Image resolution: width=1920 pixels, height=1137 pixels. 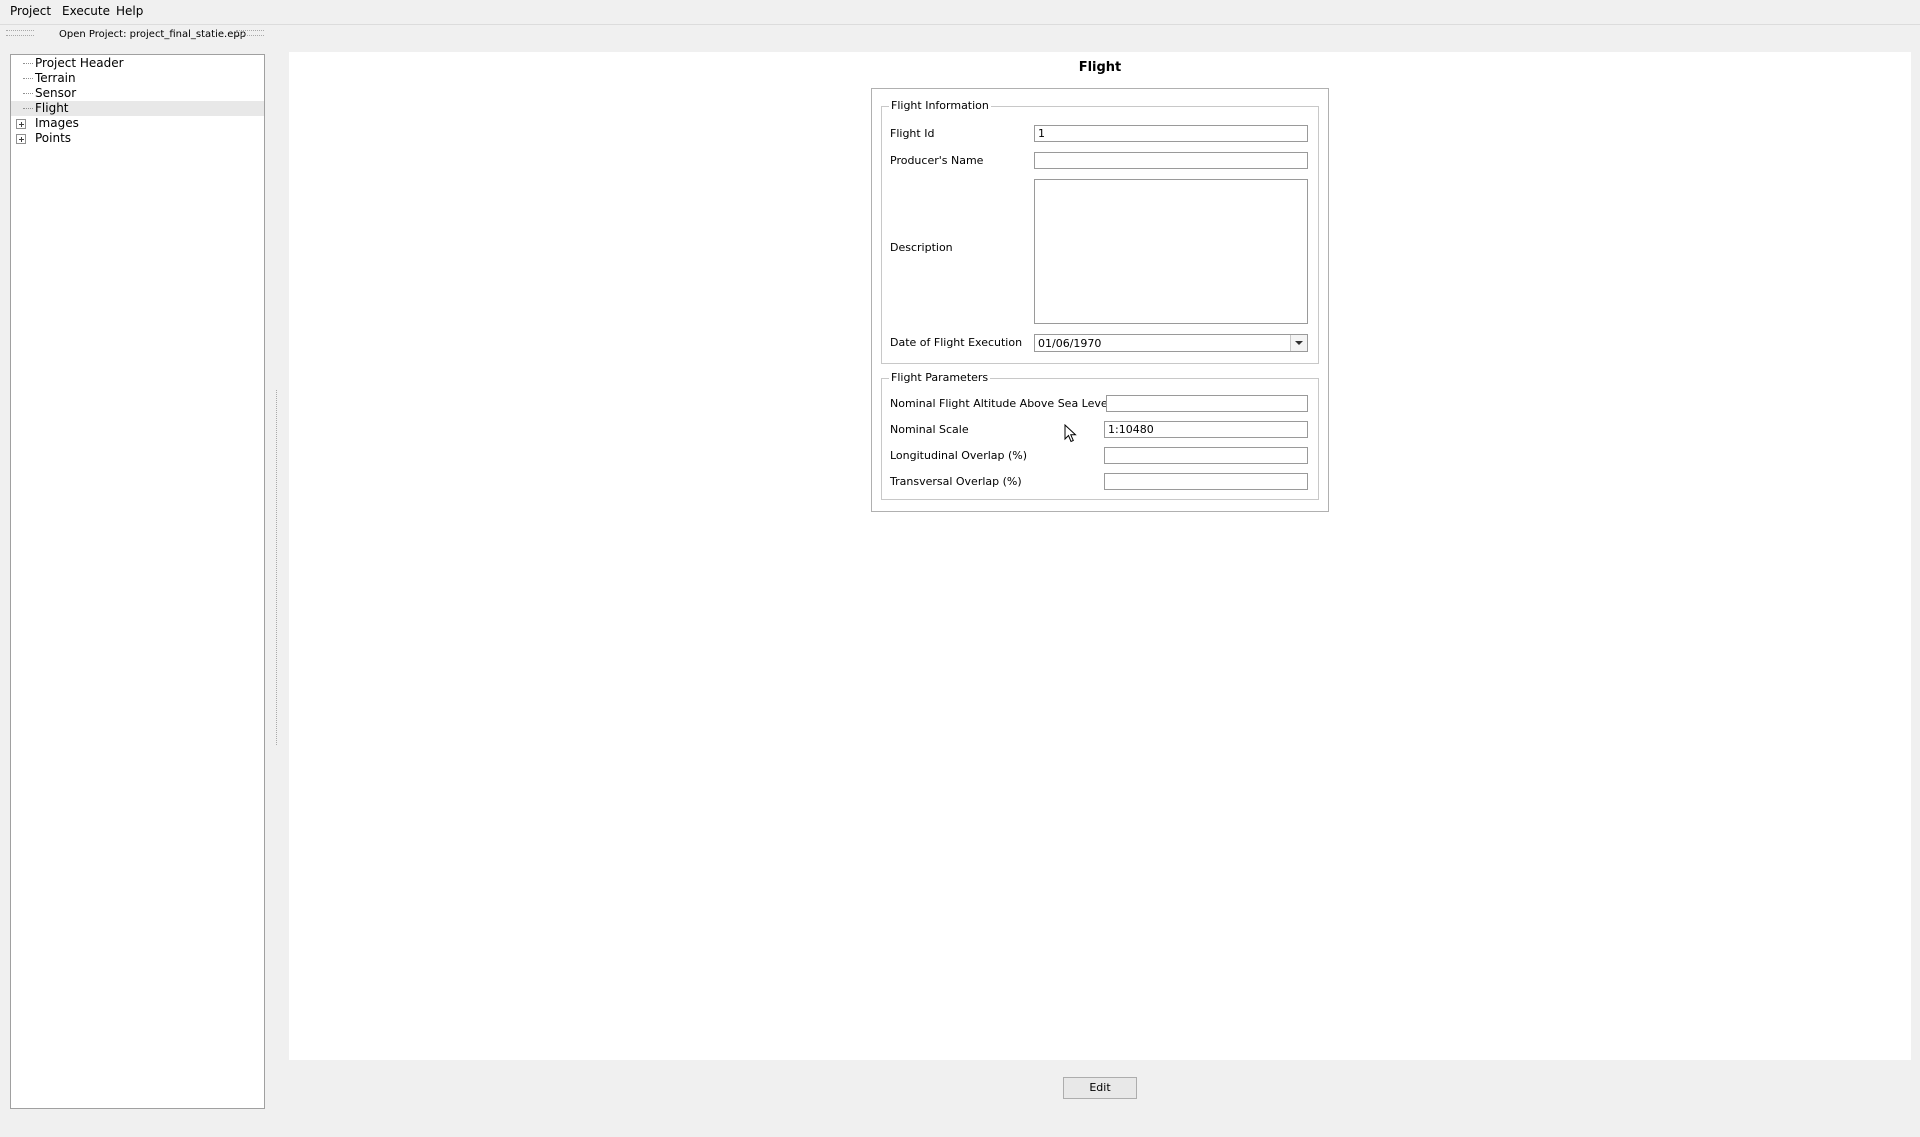 I want to click on date-label: Date of Flight Execution, so click(x=956, y=342).